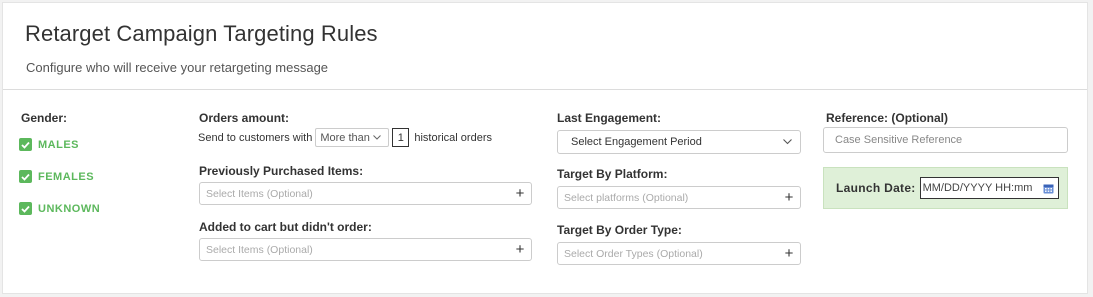  I want to click on calendar-icon, so click(1048, 188).